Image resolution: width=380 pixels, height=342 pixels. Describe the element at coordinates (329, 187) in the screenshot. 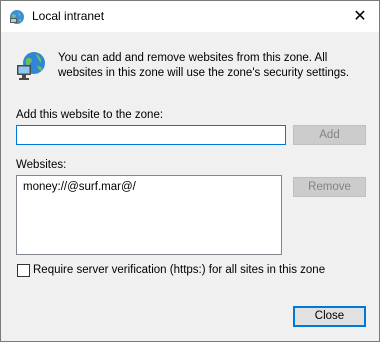

I see `remove-button: Remove` at that location.